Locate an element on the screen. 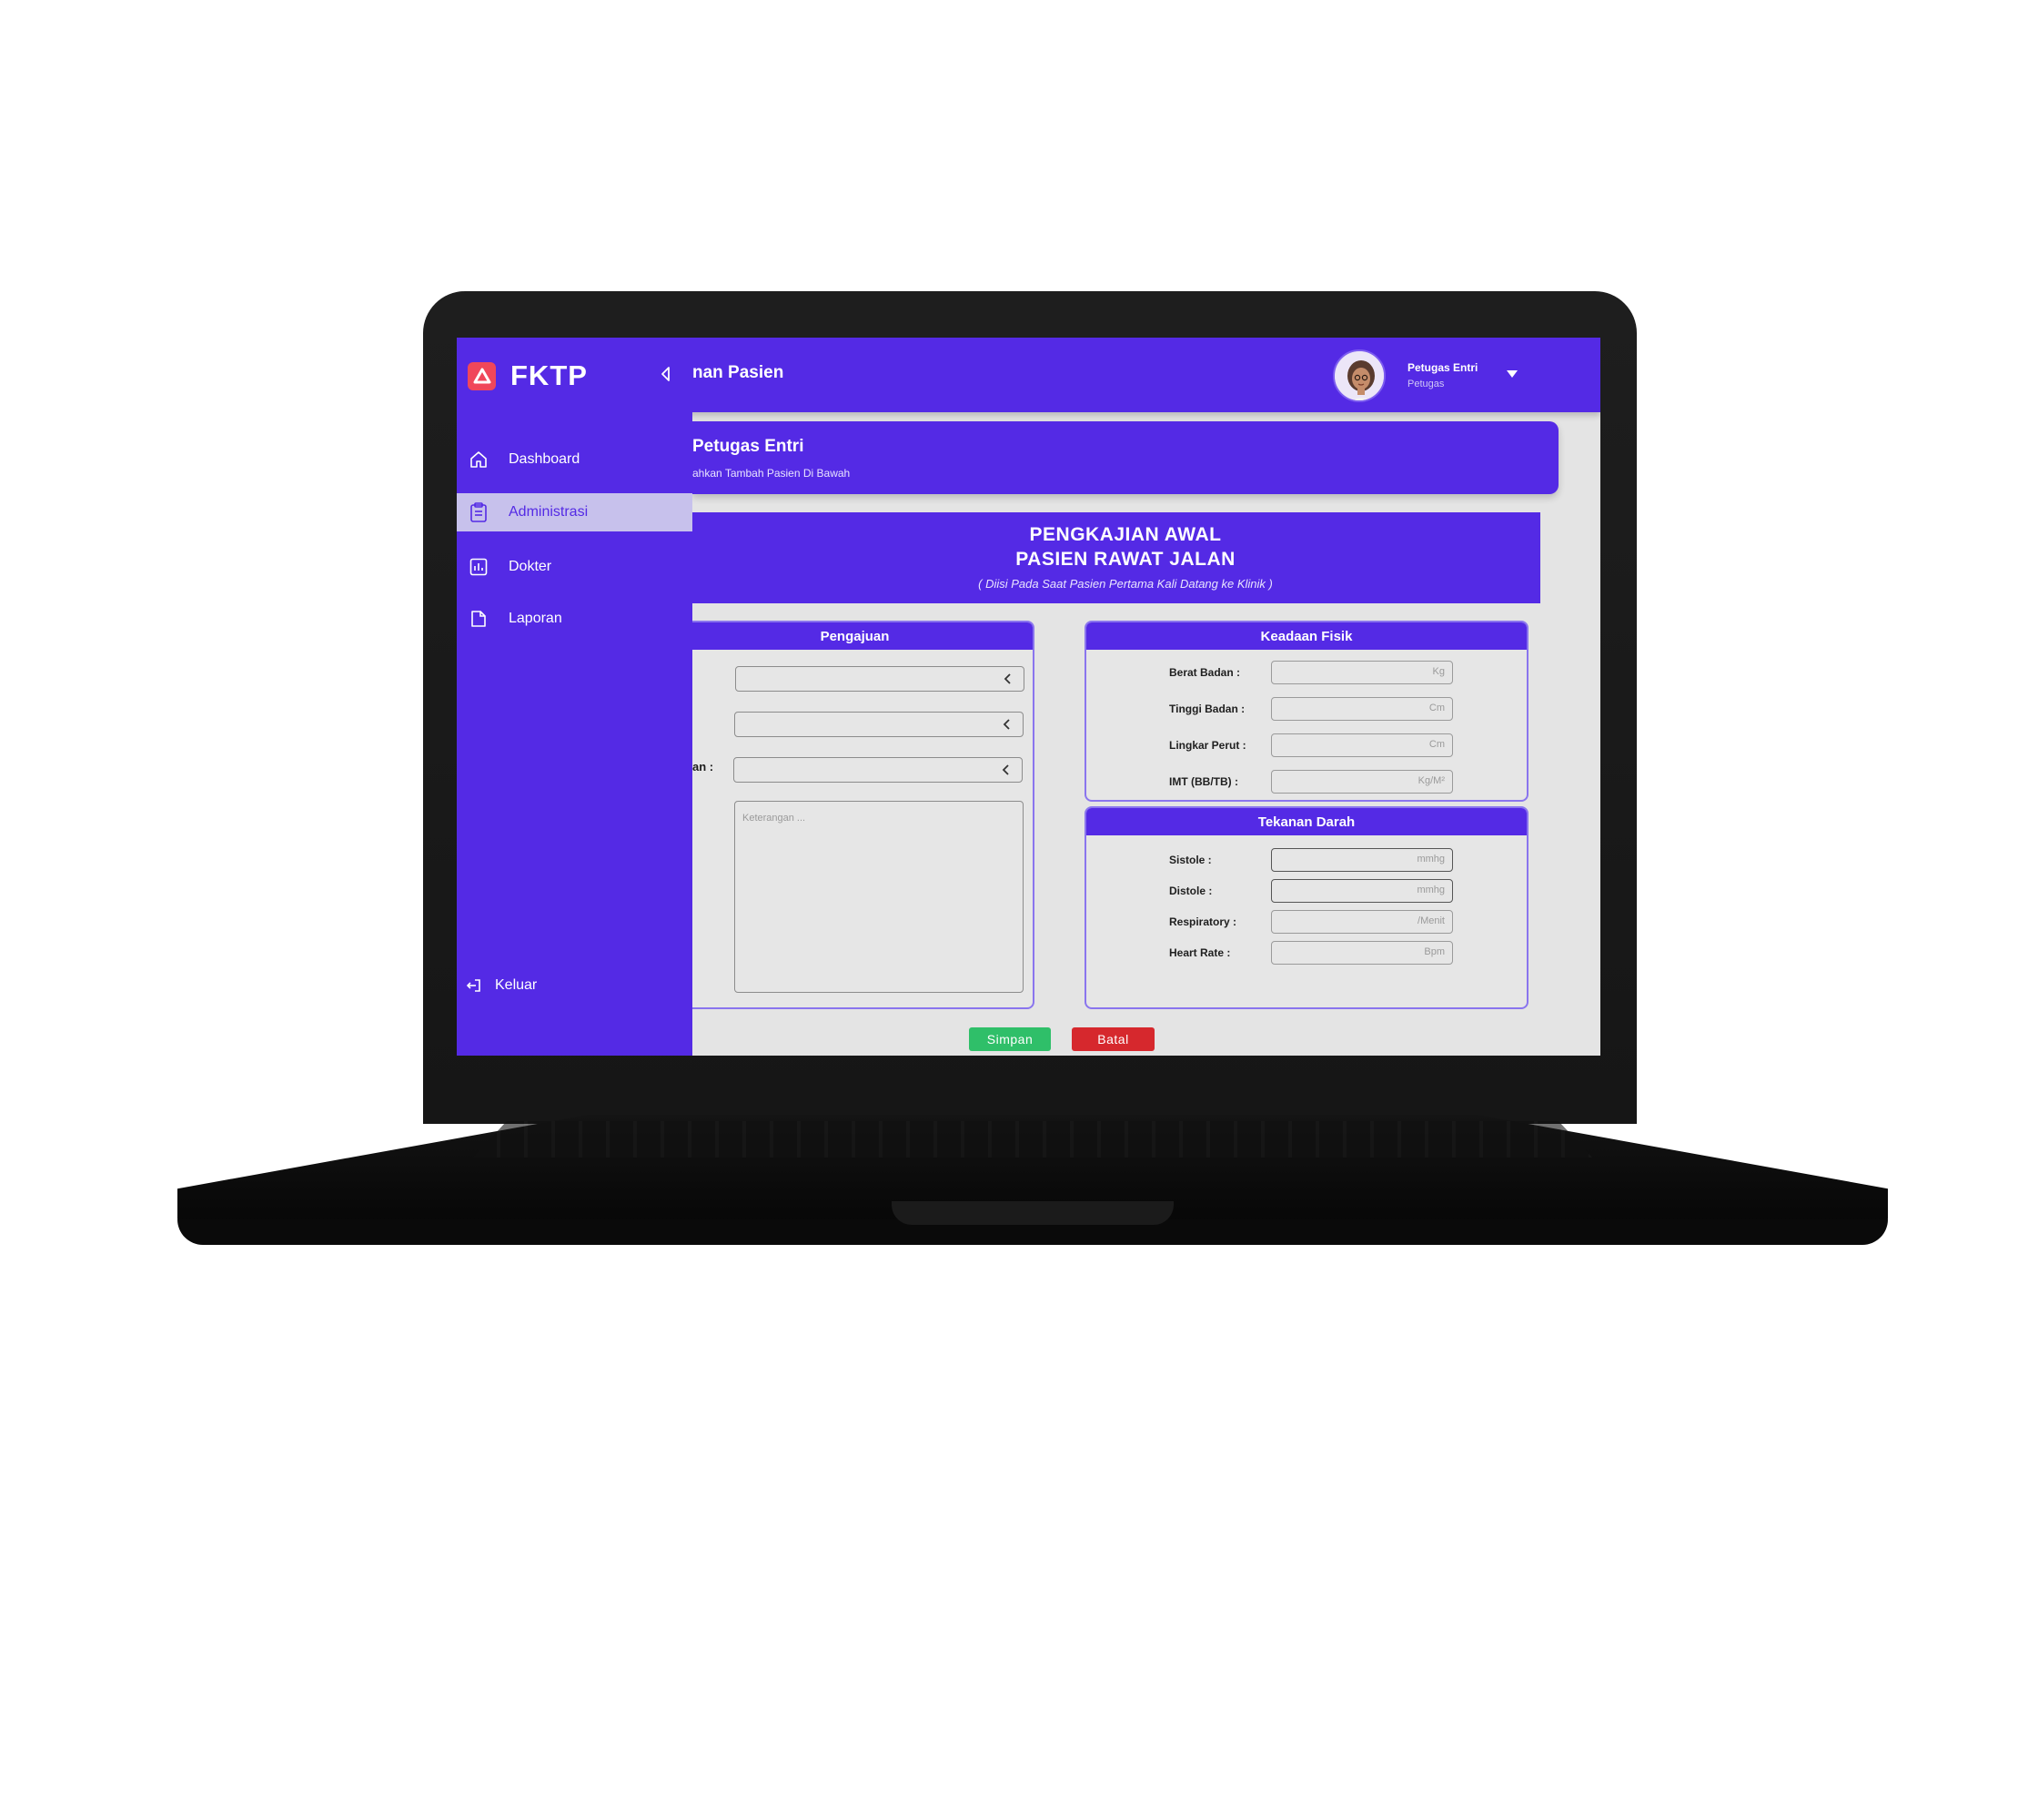 This screenshot has height=1820, width=2038. sidebar-item-label: Dokter is located at coordinates (530, 567).